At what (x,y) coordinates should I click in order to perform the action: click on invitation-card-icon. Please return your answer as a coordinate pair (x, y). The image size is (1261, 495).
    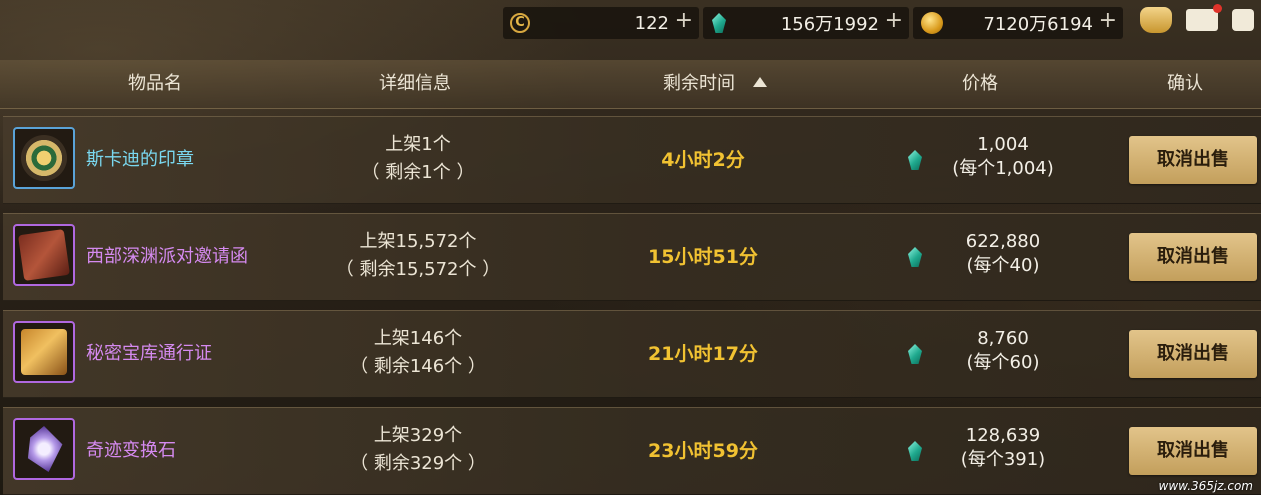
    Looking at the image, I should click on (44, 255).